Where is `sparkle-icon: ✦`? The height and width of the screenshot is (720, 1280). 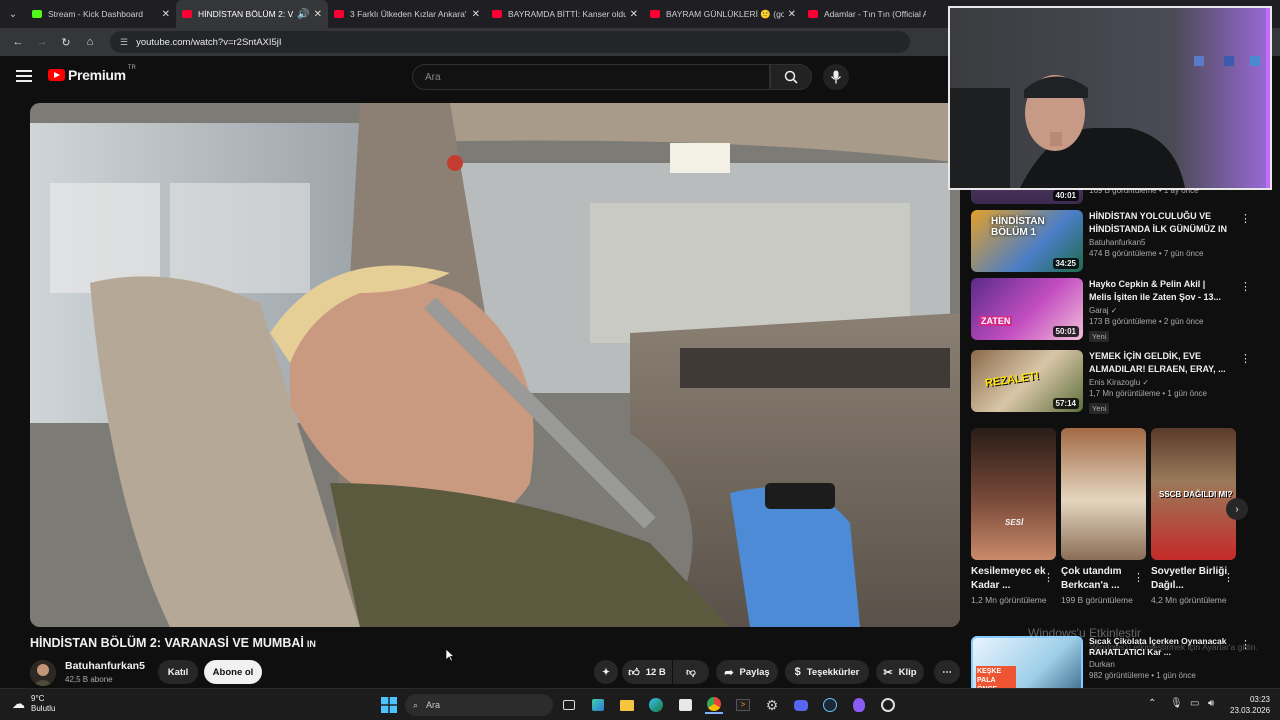 sparkle-icon: ✦ is located at coordinates (606, 672).